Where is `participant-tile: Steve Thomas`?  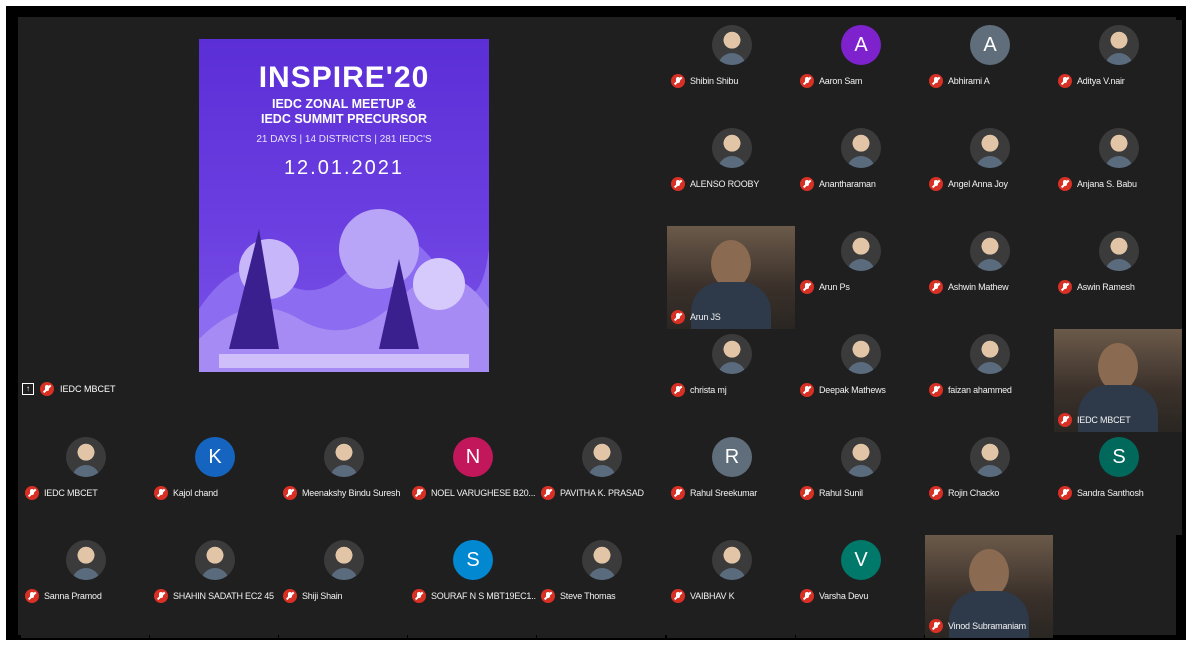 participant-tile: Steve Thomas is located at coordinates (601, 586).